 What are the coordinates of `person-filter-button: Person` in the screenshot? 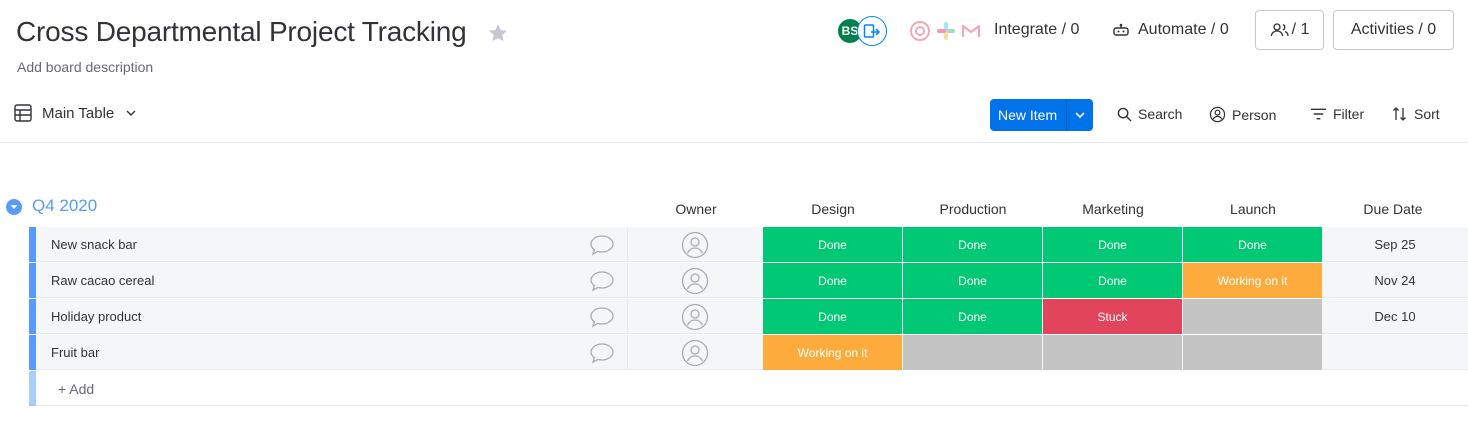 It's located at (1242, 114).